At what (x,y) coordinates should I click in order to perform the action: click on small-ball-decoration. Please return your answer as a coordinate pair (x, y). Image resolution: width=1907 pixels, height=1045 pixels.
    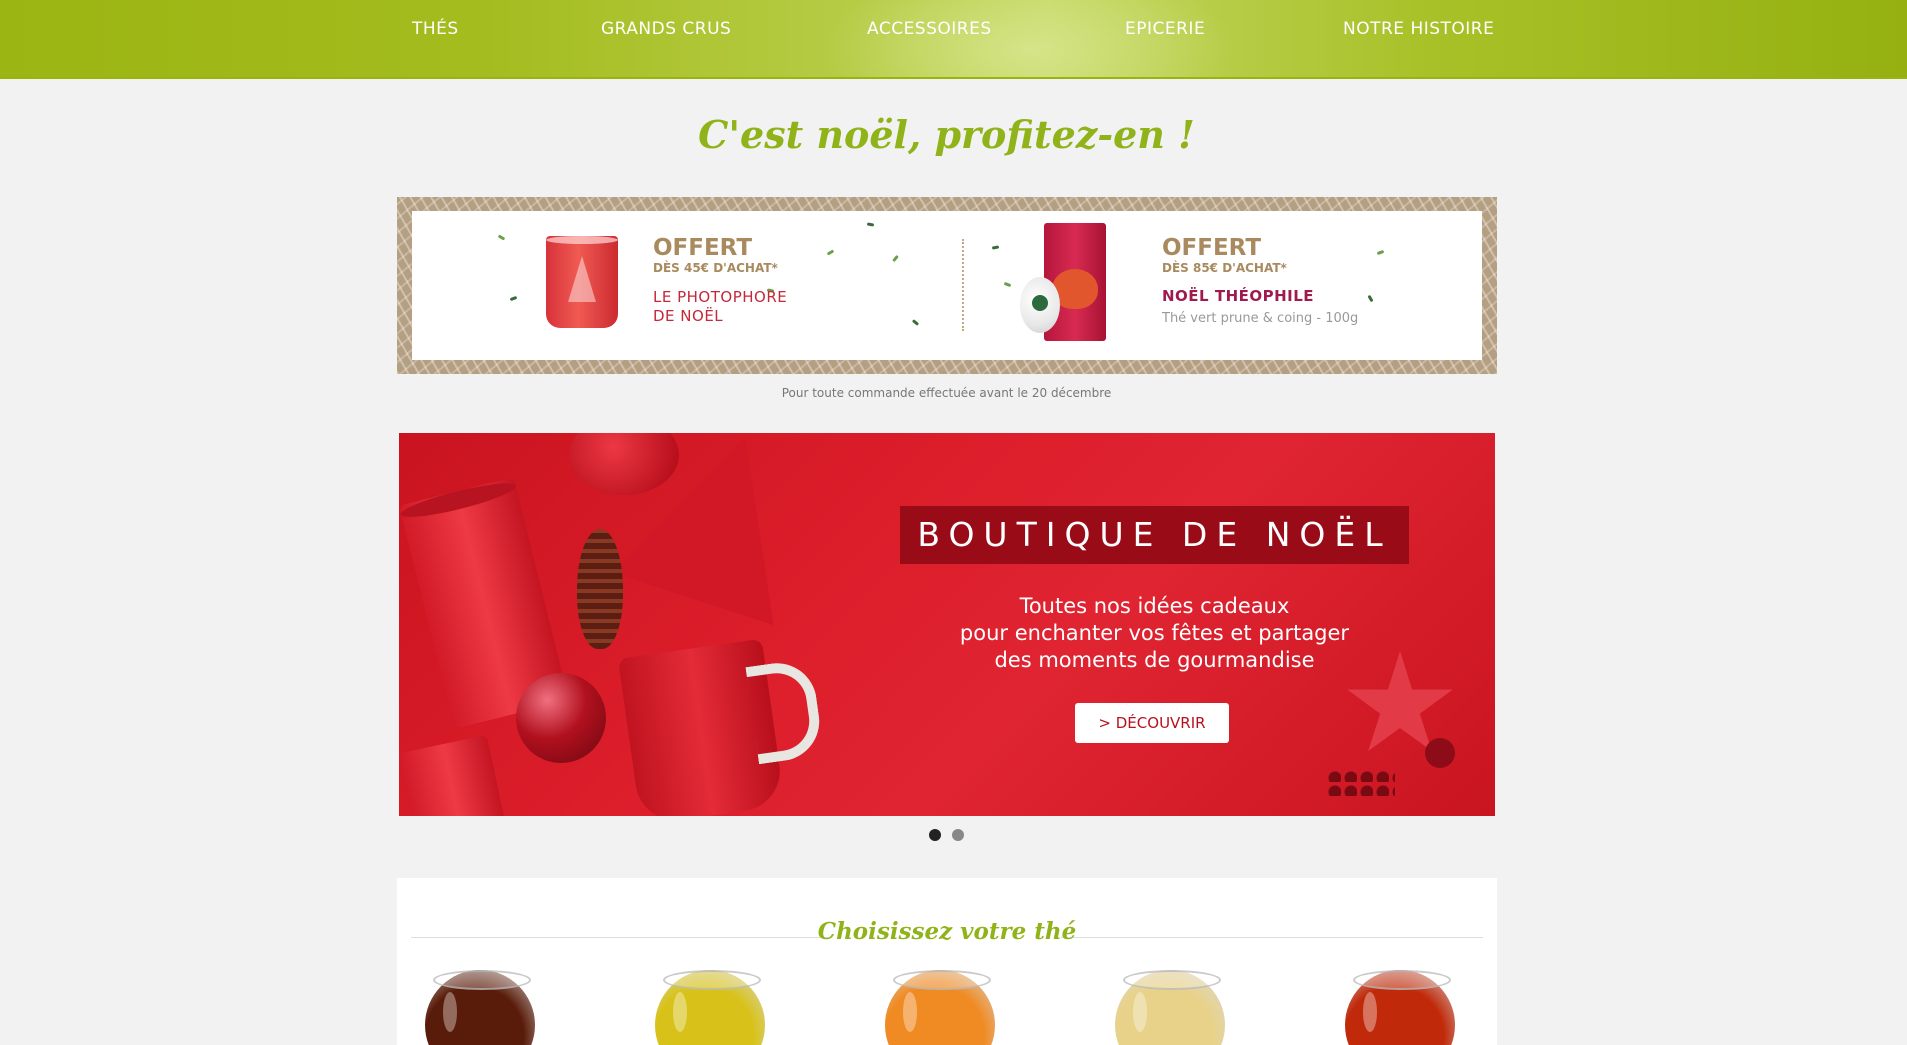
    Looking at the image, I should click on (1440, 753).